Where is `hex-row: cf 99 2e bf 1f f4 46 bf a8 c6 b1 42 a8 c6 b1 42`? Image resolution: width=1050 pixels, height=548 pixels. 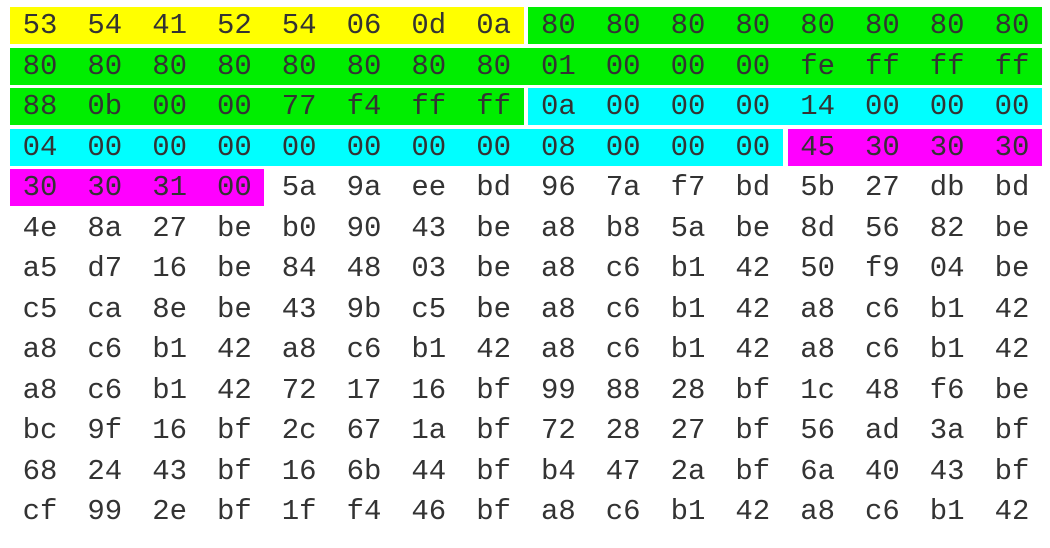
hex-row: cf 99 2e bf 1f f4 46 bf a8 c6 b1 42 a8 c6 b1 42 is located at coordinates (525, 513).